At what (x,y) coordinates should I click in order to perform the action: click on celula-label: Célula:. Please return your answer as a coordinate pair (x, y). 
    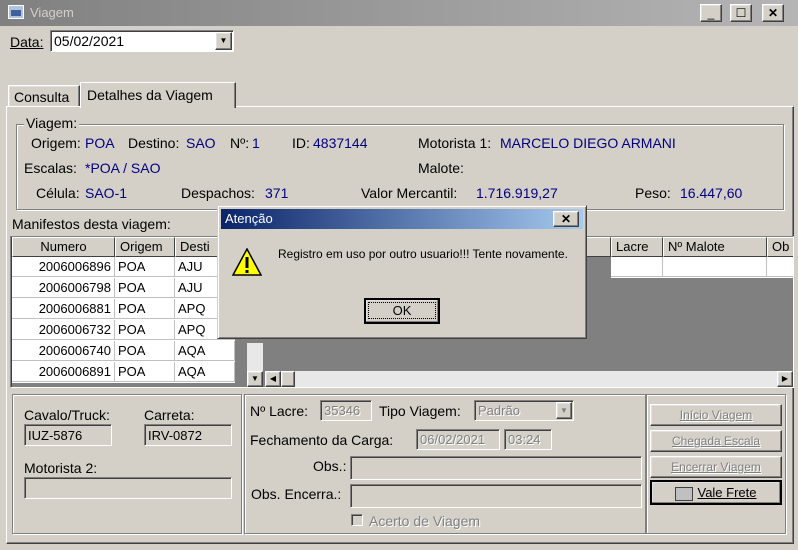
    Looking at the image, I should click on (58, 193).